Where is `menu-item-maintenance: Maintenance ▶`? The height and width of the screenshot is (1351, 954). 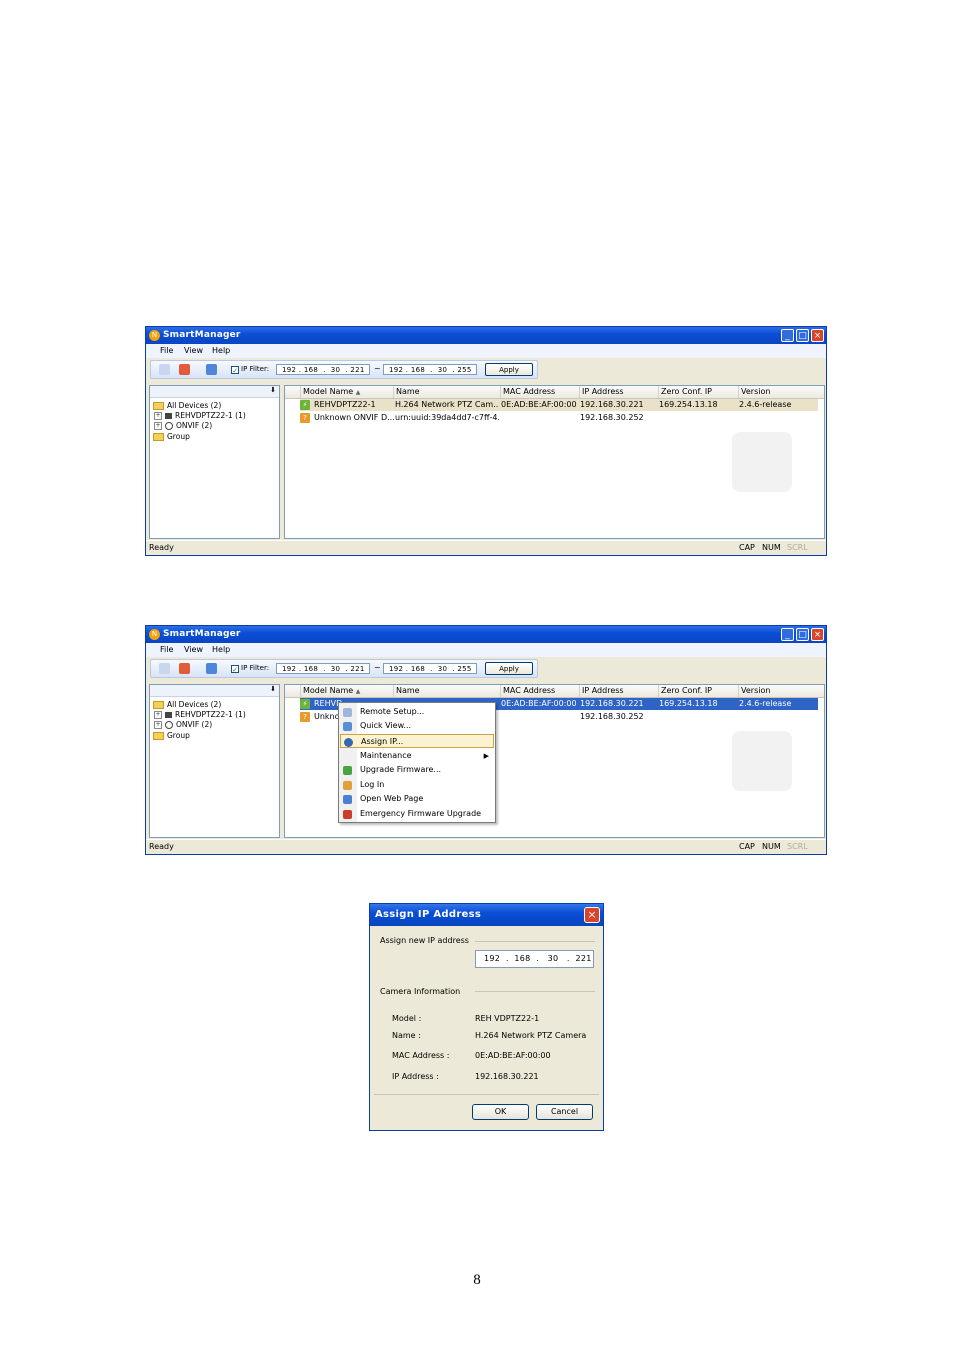 menu-item-maintenance: Maintenance ▶ is located at coordinates (417, 756).